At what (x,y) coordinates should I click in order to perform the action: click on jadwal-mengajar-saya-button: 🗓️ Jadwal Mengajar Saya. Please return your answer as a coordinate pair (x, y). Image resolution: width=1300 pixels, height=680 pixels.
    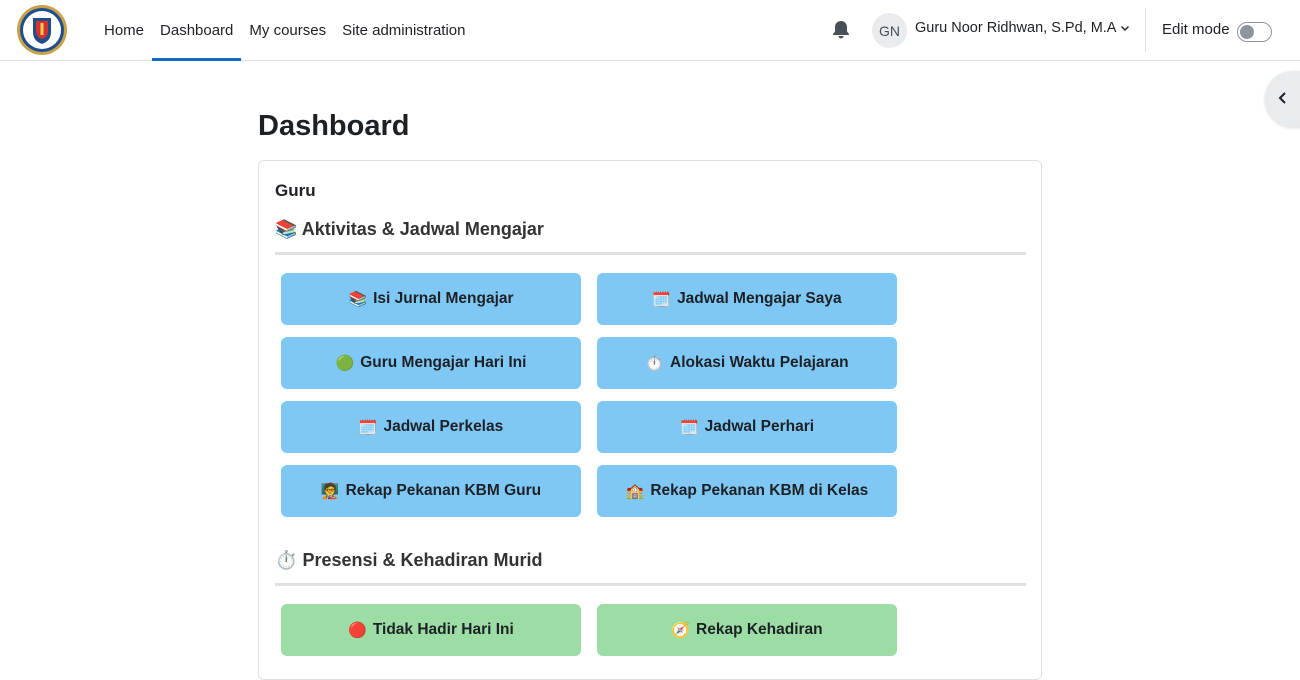
    Looking at the image, I should click on (747, 299).